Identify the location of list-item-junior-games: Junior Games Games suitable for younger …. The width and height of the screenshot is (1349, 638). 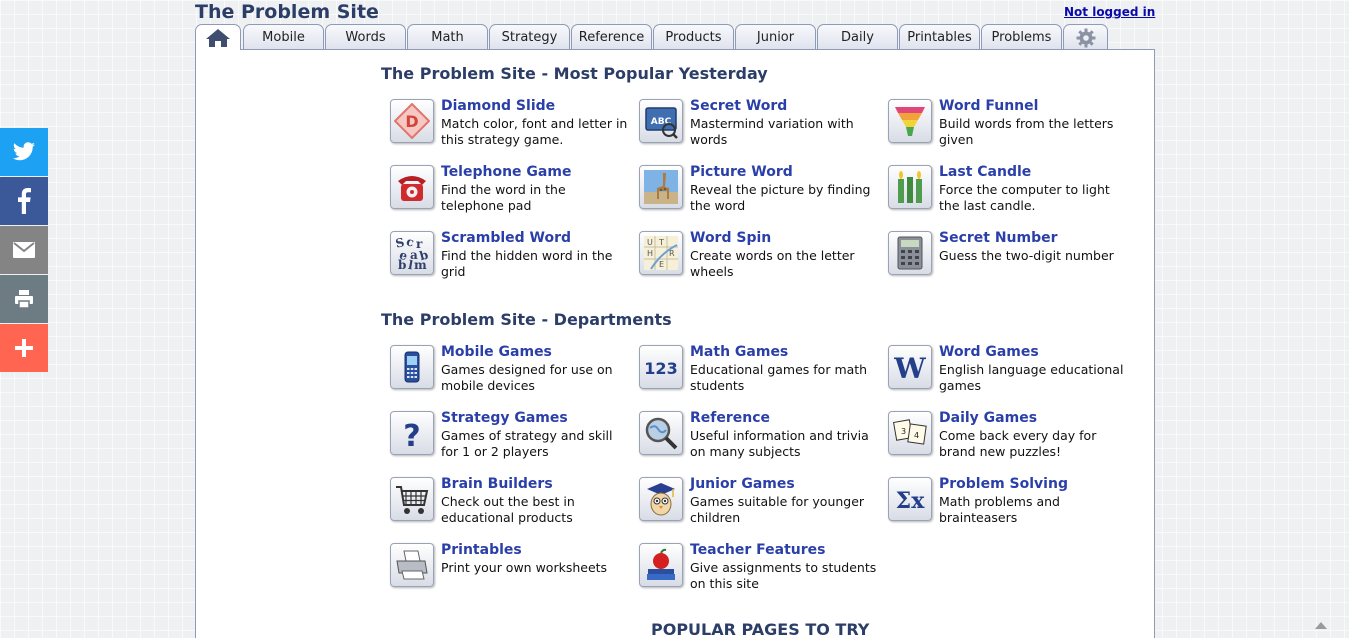
(759, 502).